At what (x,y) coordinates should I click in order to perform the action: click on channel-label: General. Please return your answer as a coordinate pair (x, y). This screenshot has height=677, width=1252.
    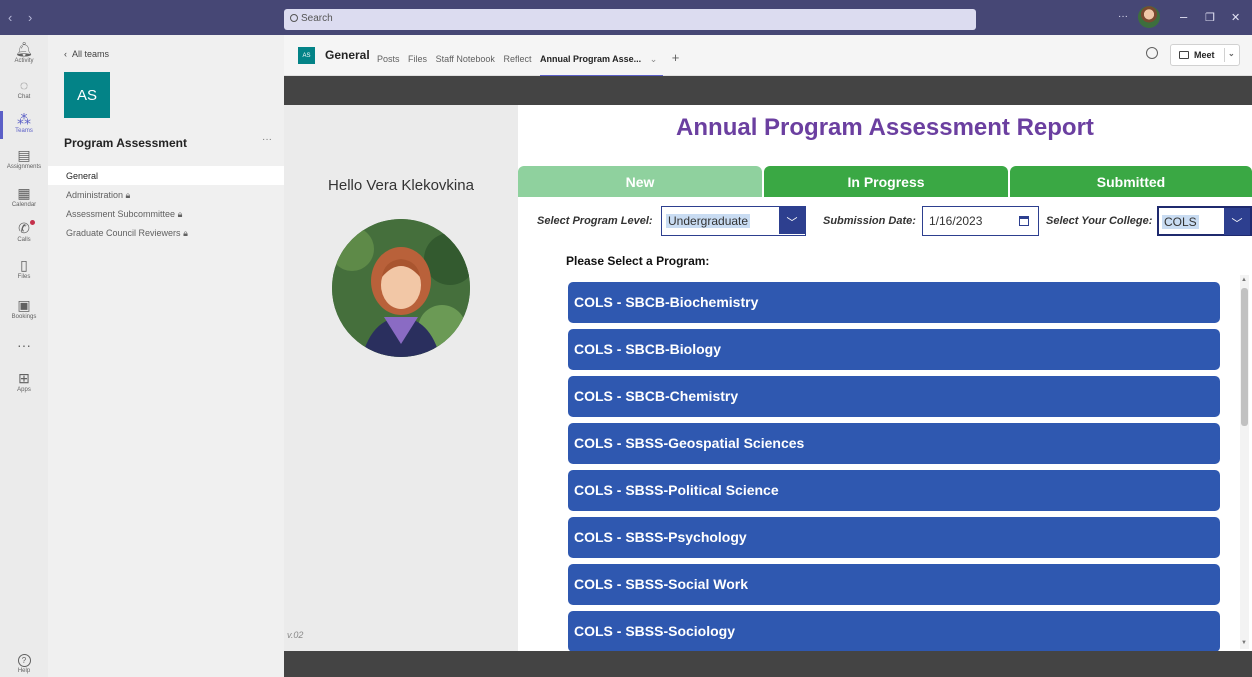
    Looking at the image, I should click on (82, 176).